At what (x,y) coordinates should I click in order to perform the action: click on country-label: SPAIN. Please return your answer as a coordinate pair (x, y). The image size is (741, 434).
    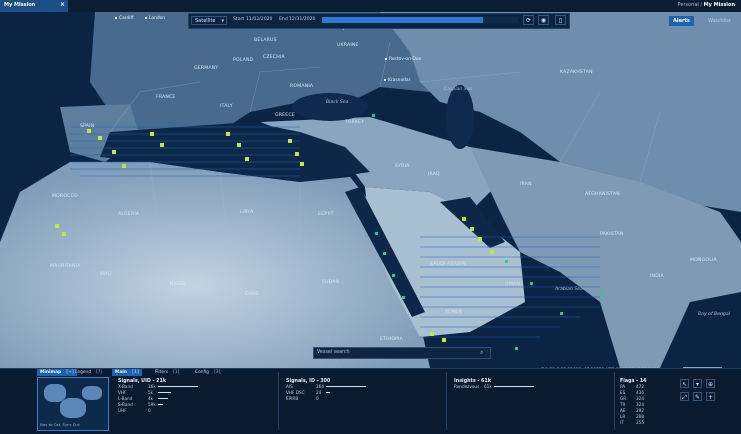
    Looking at the image, I should click on (87, 126).